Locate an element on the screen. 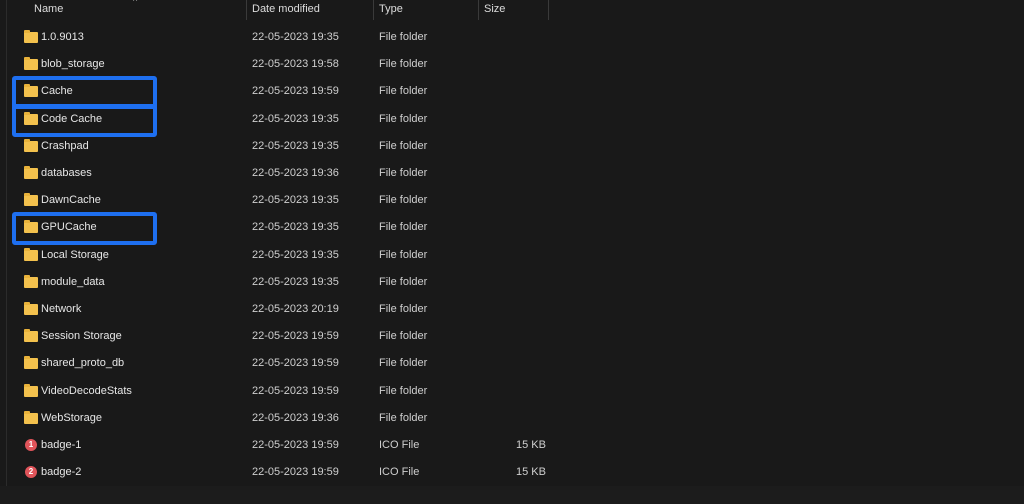 Image resolution: width=1024 pixels, height=504 pixels. file-row: databases 22-05-2023 19:36 File folder is located at coordinates (280, 173).